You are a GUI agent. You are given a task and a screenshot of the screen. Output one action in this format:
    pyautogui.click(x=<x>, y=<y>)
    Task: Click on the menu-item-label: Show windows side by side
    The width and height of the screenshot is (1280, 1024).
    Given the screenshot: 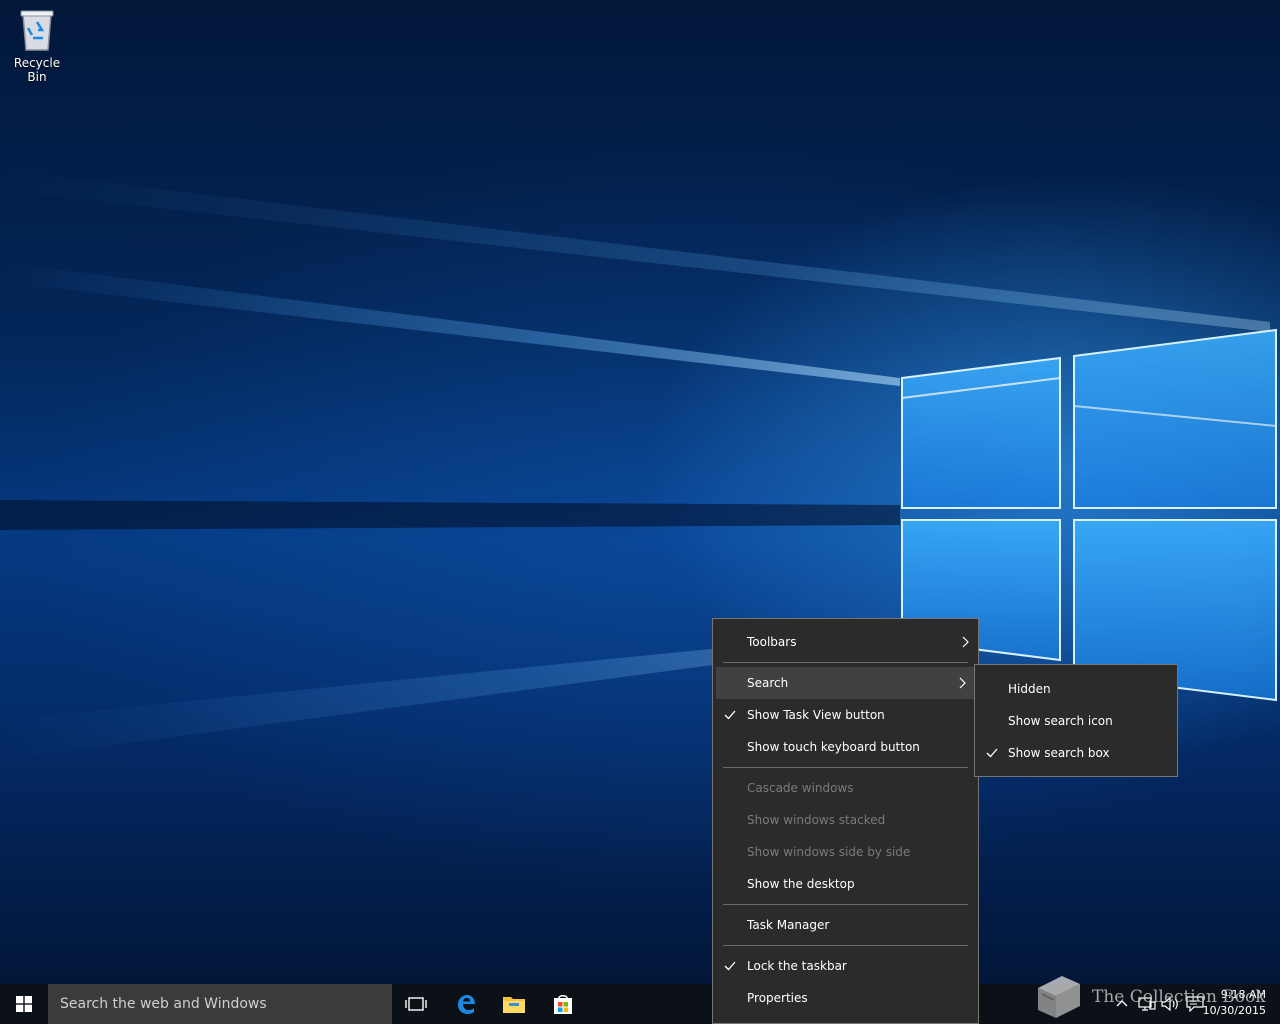 What is the action you would take?
    pyautogui.click(x=829, y=852)
    